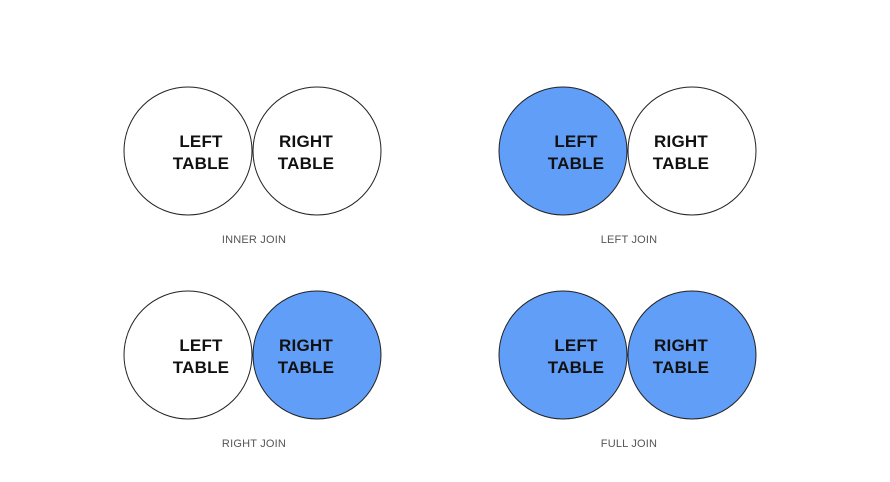 This screenshot has height=482, width=890. What do you see at coordinates (629, 240) in the screenshot?
I see `diagram-caption: LEFT JOIN` at bounding box center [629, 240].